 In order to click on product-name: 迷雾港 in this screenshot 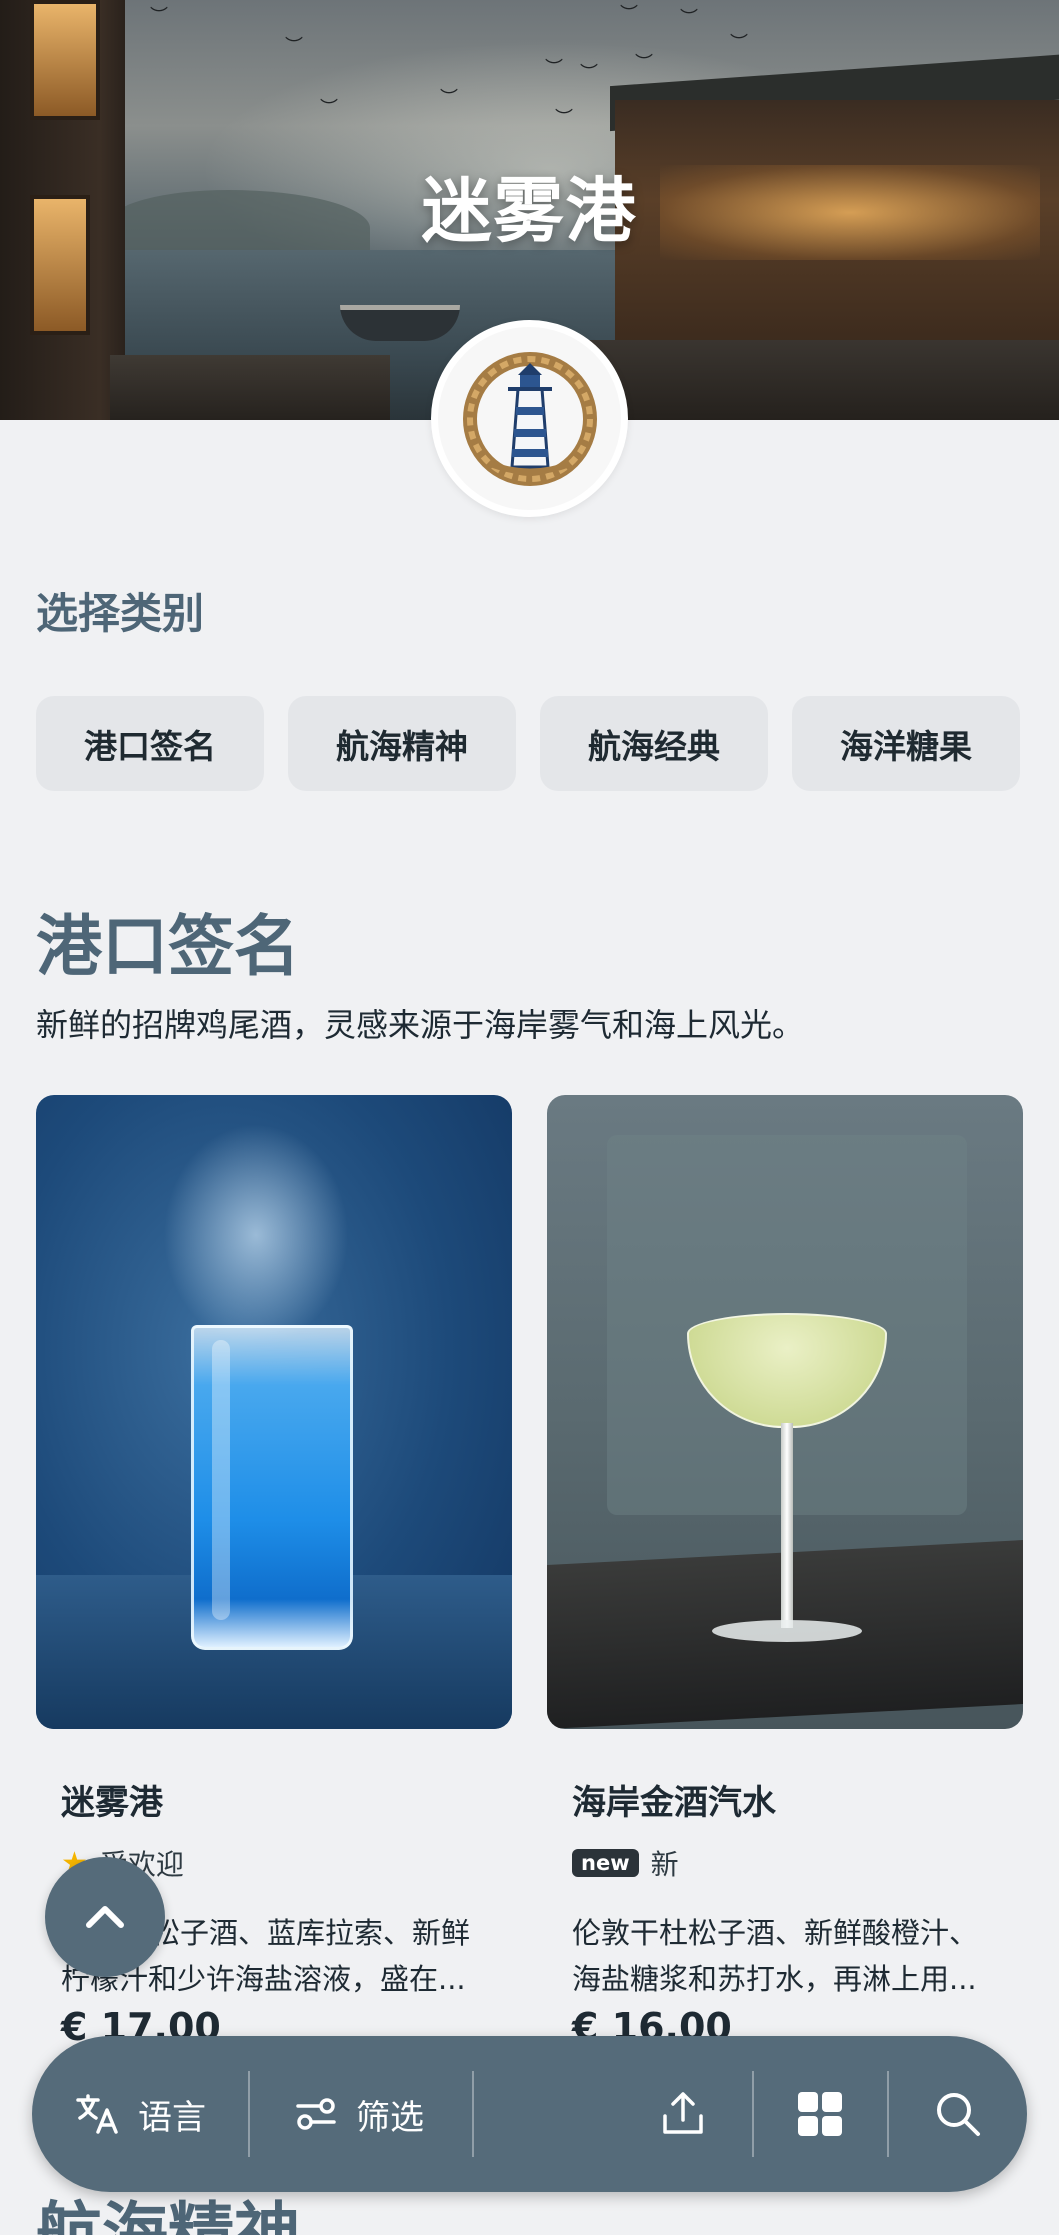, I will do `click(112, 1803)`.